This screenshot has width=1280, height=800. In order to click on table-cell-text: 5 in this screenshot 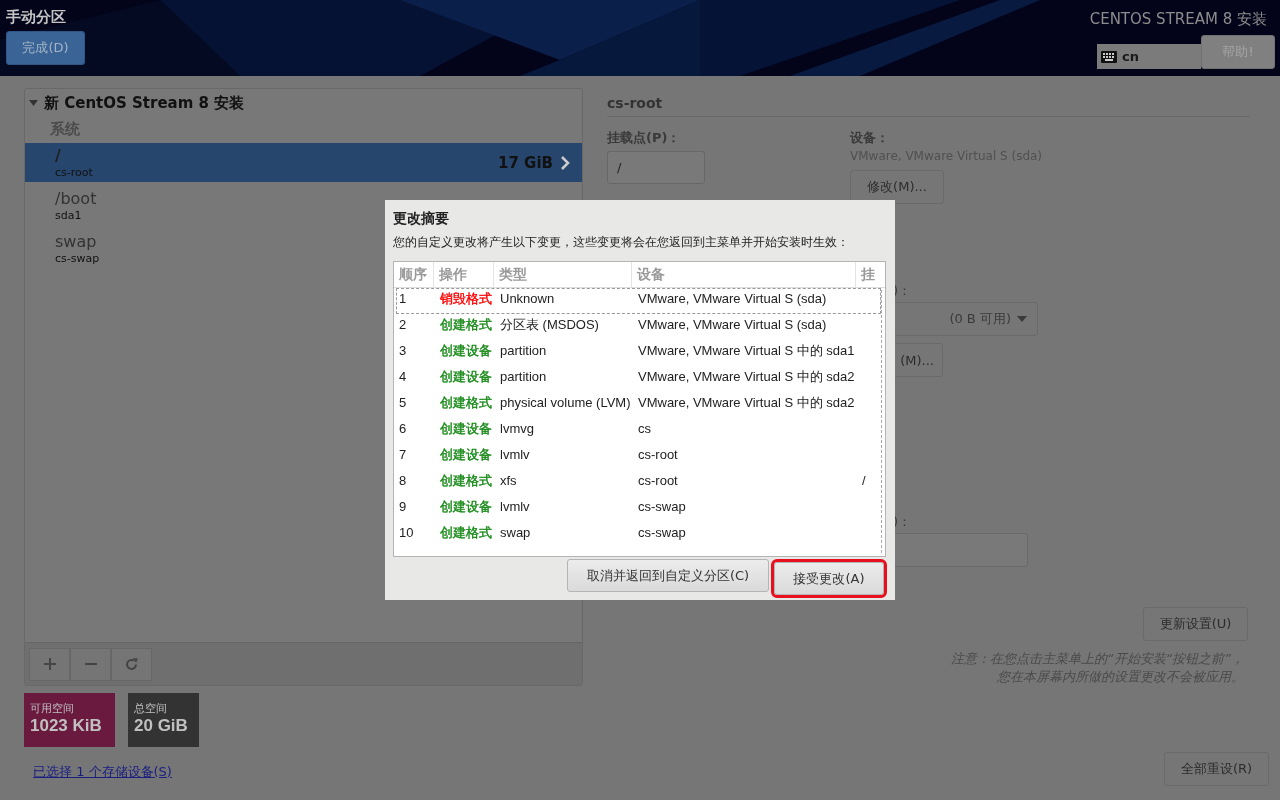, I will do `click(403, 403)`.